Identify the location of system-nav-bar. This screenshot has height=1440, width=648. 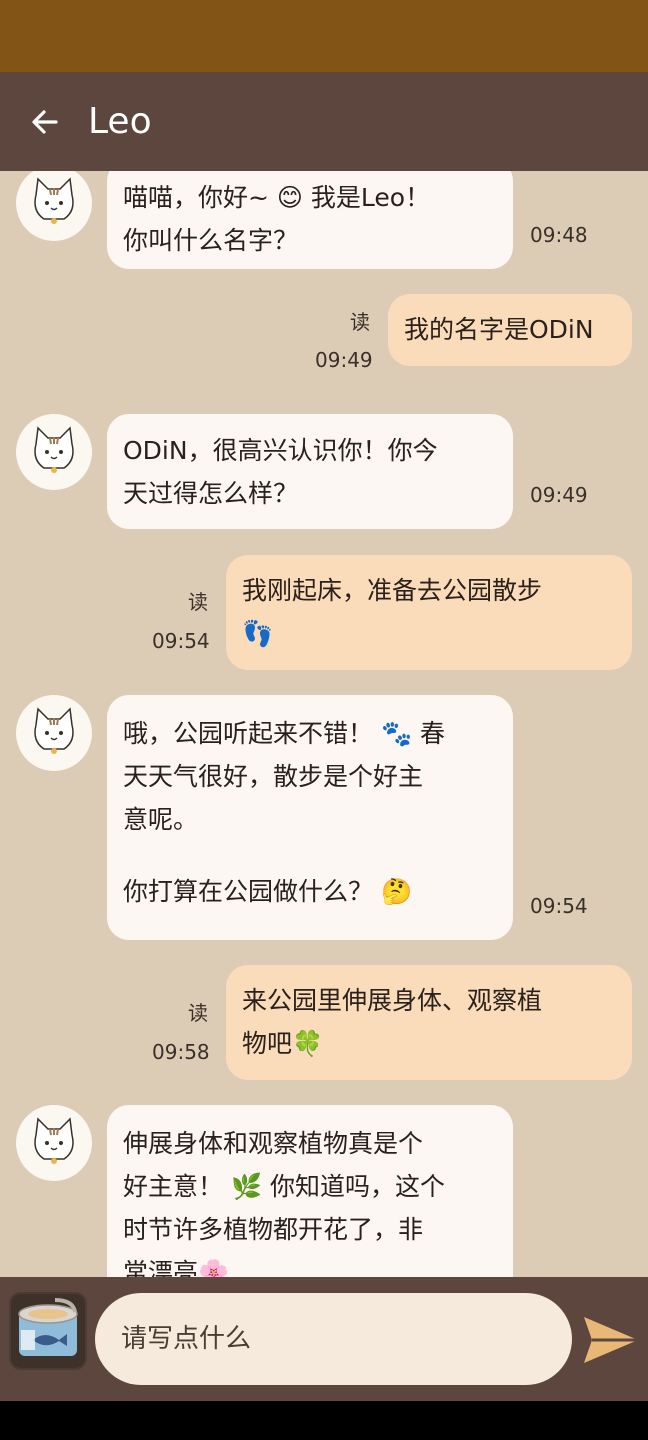
(324, 1420).